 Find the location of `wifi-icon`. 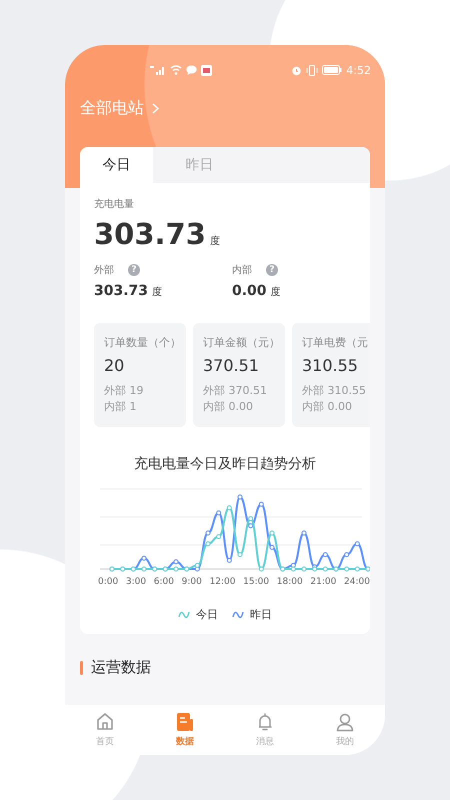

wifi-icon is located at coordinates (176, 70).